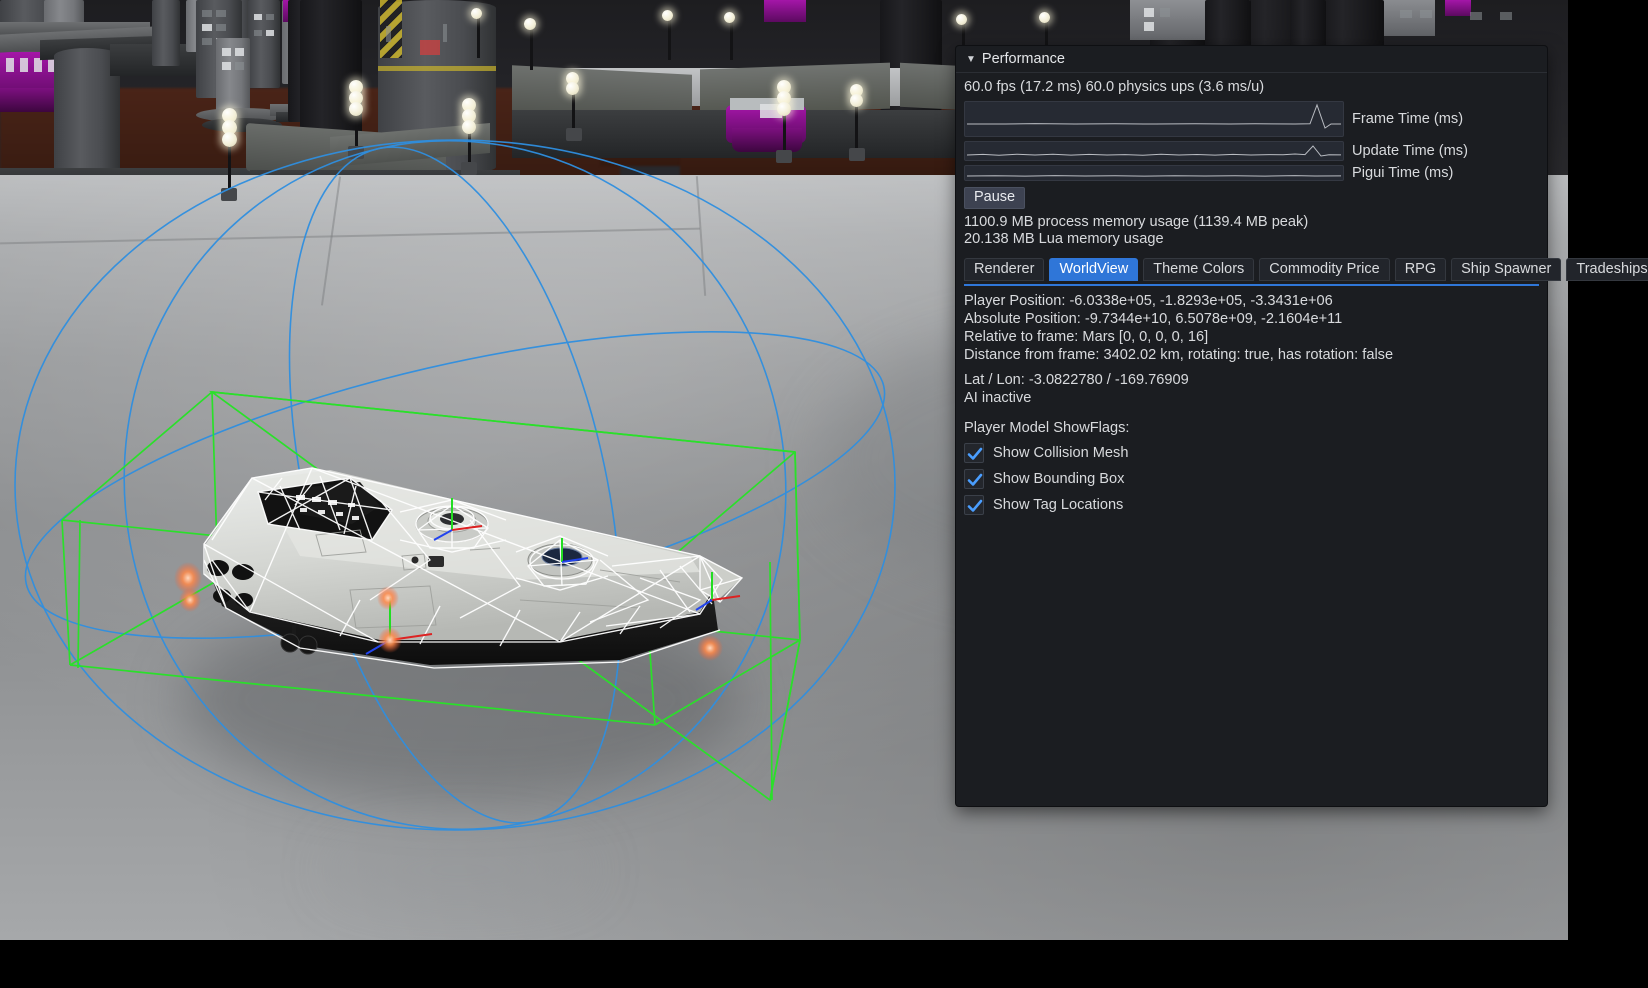 This screenshot has width=1648, height=988. I want to click on lua-memory-readout: 20.138 MB Lua memory usage, so click(1064, 239).